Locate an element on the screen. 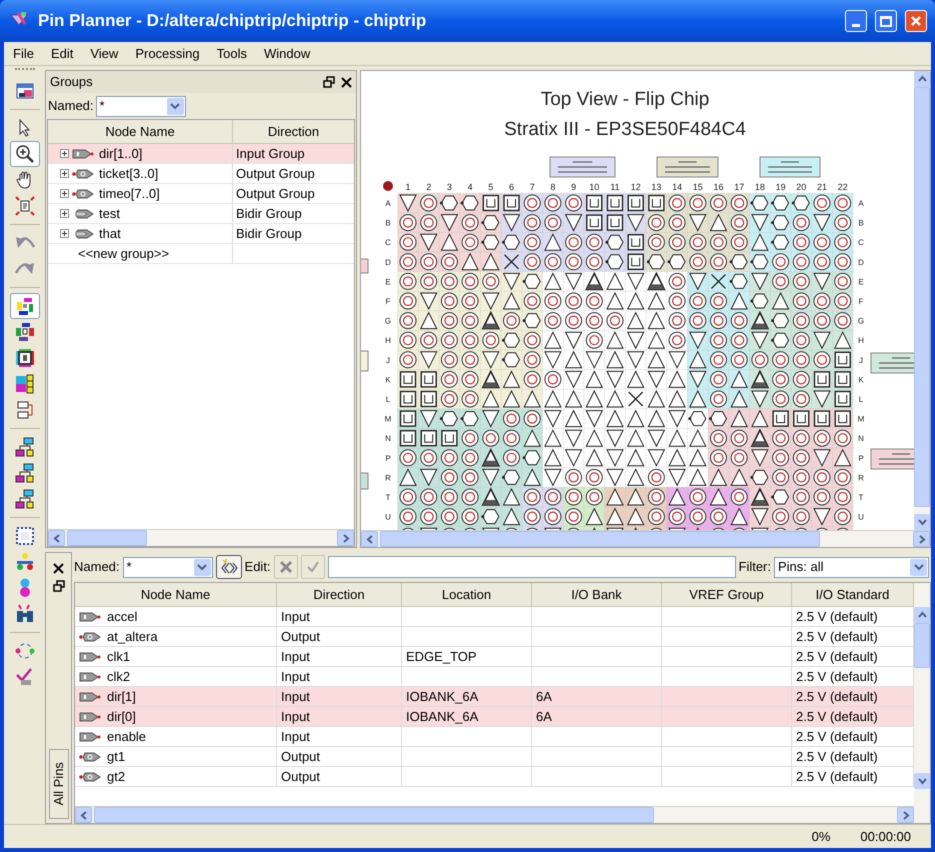  table-cell-text: 2.5 V (default) is located at coordinates (836, 757).